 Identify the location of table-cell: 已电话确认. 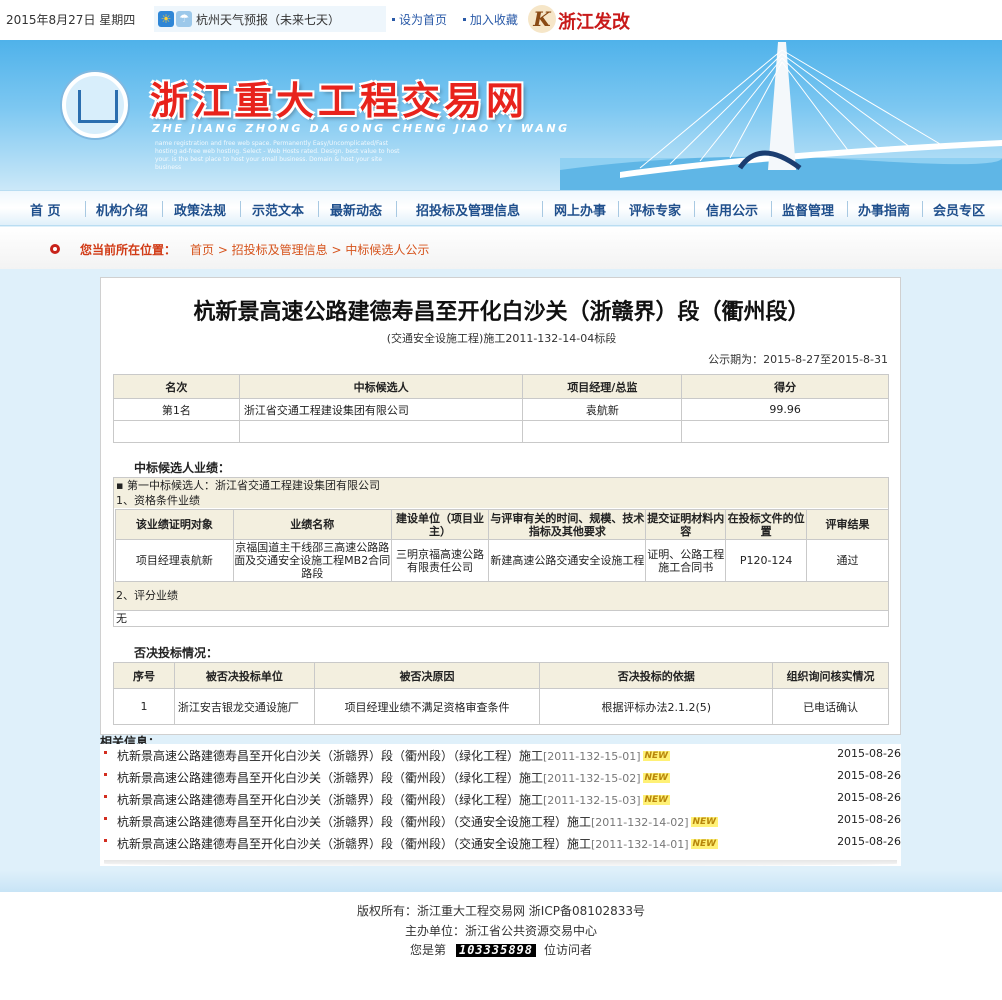
(830, 706).